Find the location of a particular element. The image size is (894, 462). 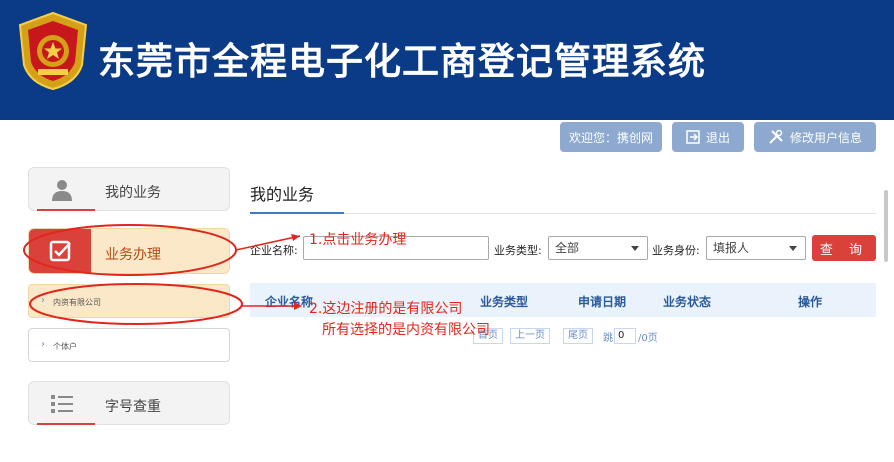

ellipse-handle-business is located at coordinates (130, 250).